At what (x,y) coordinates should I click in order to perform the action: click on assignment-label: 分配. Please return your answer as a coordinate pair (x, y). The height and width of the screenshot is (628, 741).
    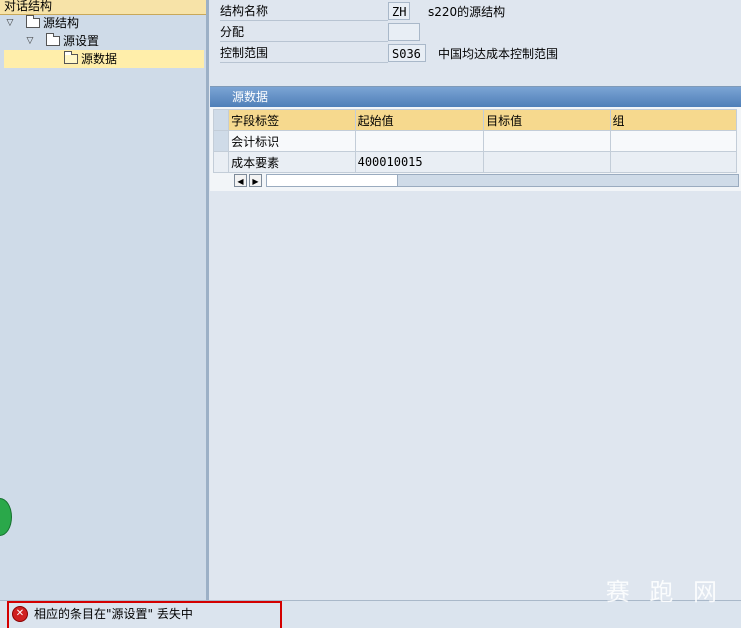
    Looking at the image, I should click on (304, 32).